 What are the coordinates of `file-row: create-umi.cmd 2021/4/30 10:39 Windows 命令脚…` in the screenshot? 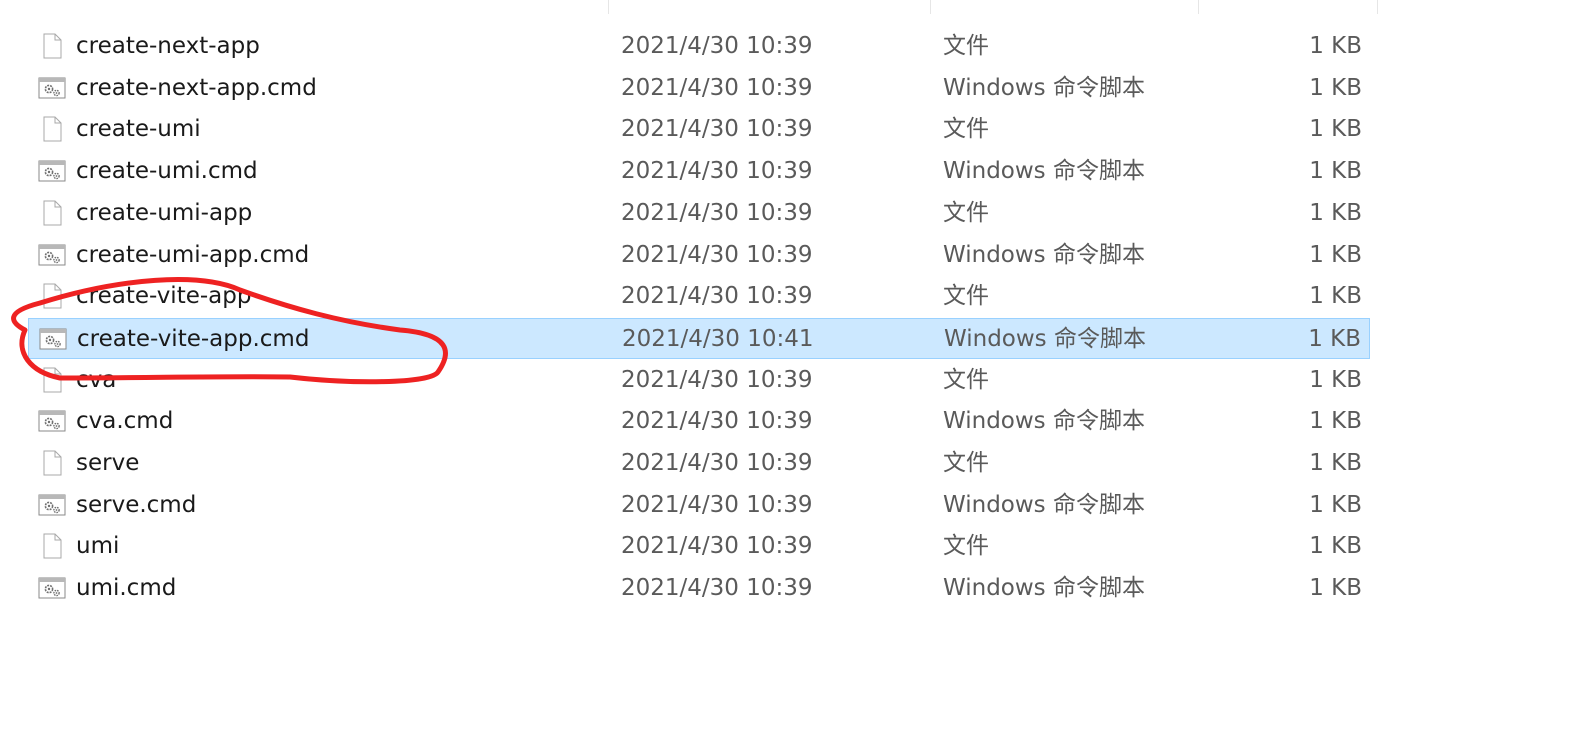 It's located at (699, 171).